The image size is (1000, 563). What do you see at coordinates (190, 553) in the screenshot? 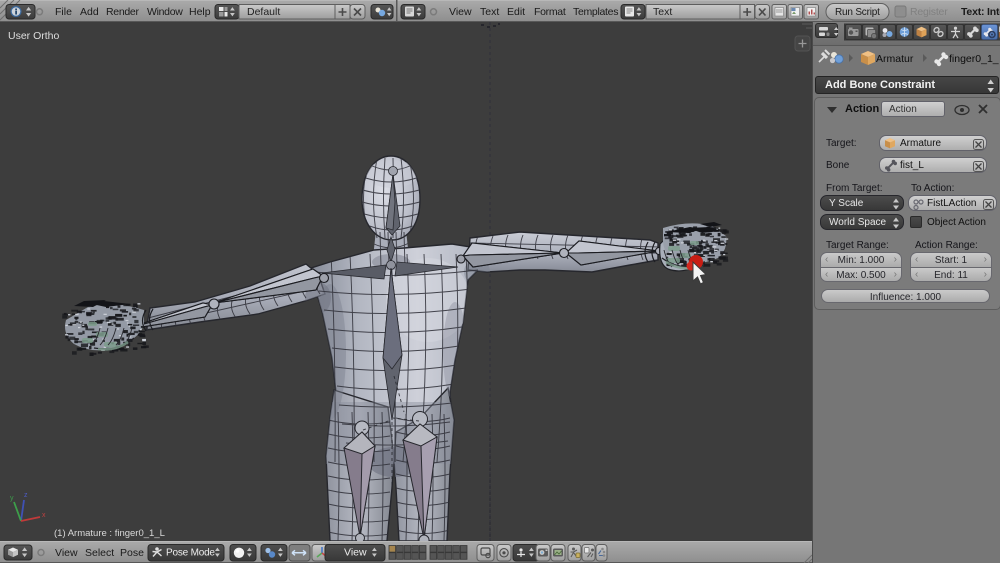
I see `svg-text: Pose Mode` at bounding box center [190, 553].